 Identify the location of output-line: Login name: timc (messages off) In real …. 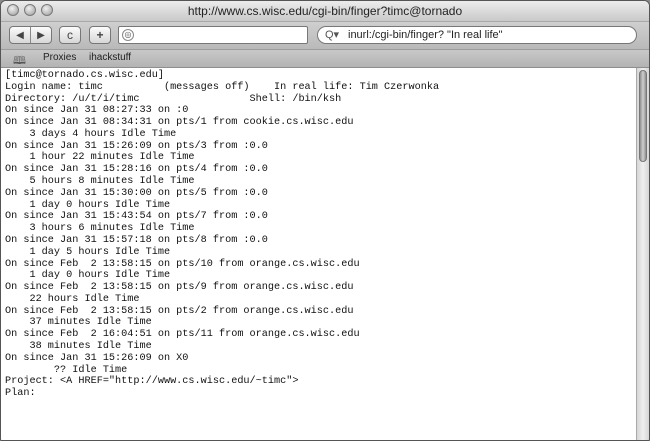
(222, 87).